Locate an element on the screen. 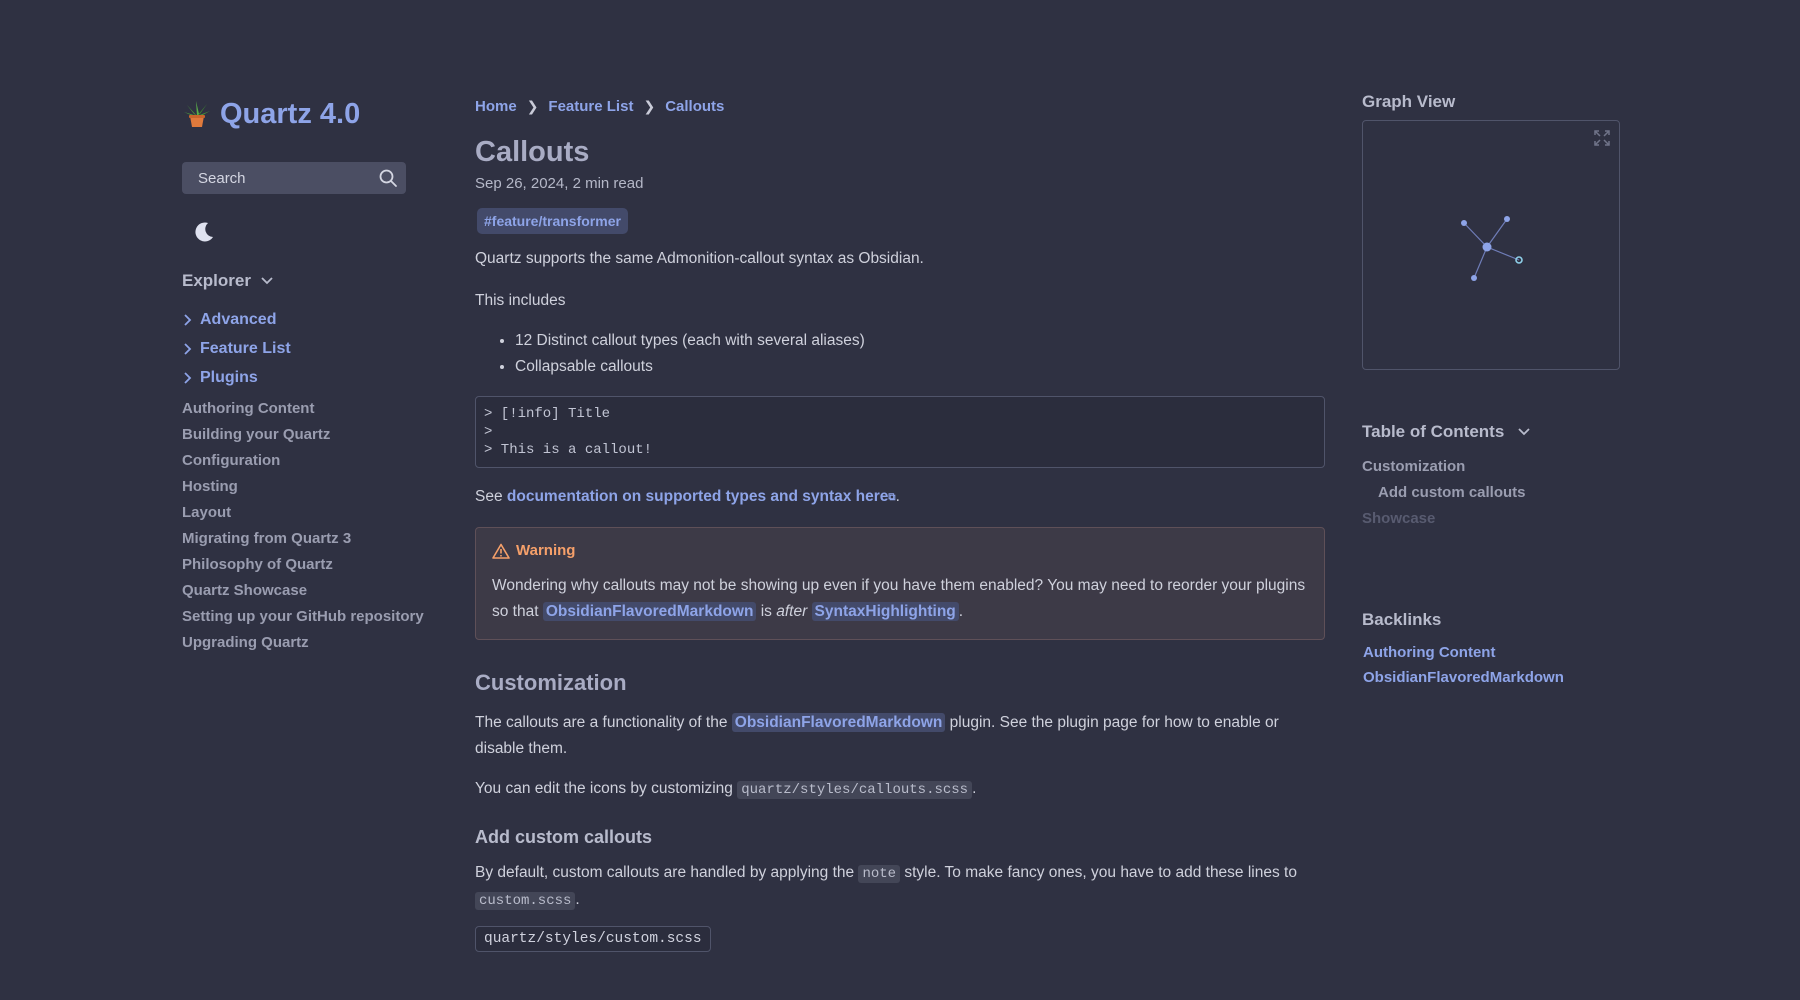 The height and width of the screenshot is (1000, 1800). explorer-toggle: Explorer is located at coordinates (307, 281).